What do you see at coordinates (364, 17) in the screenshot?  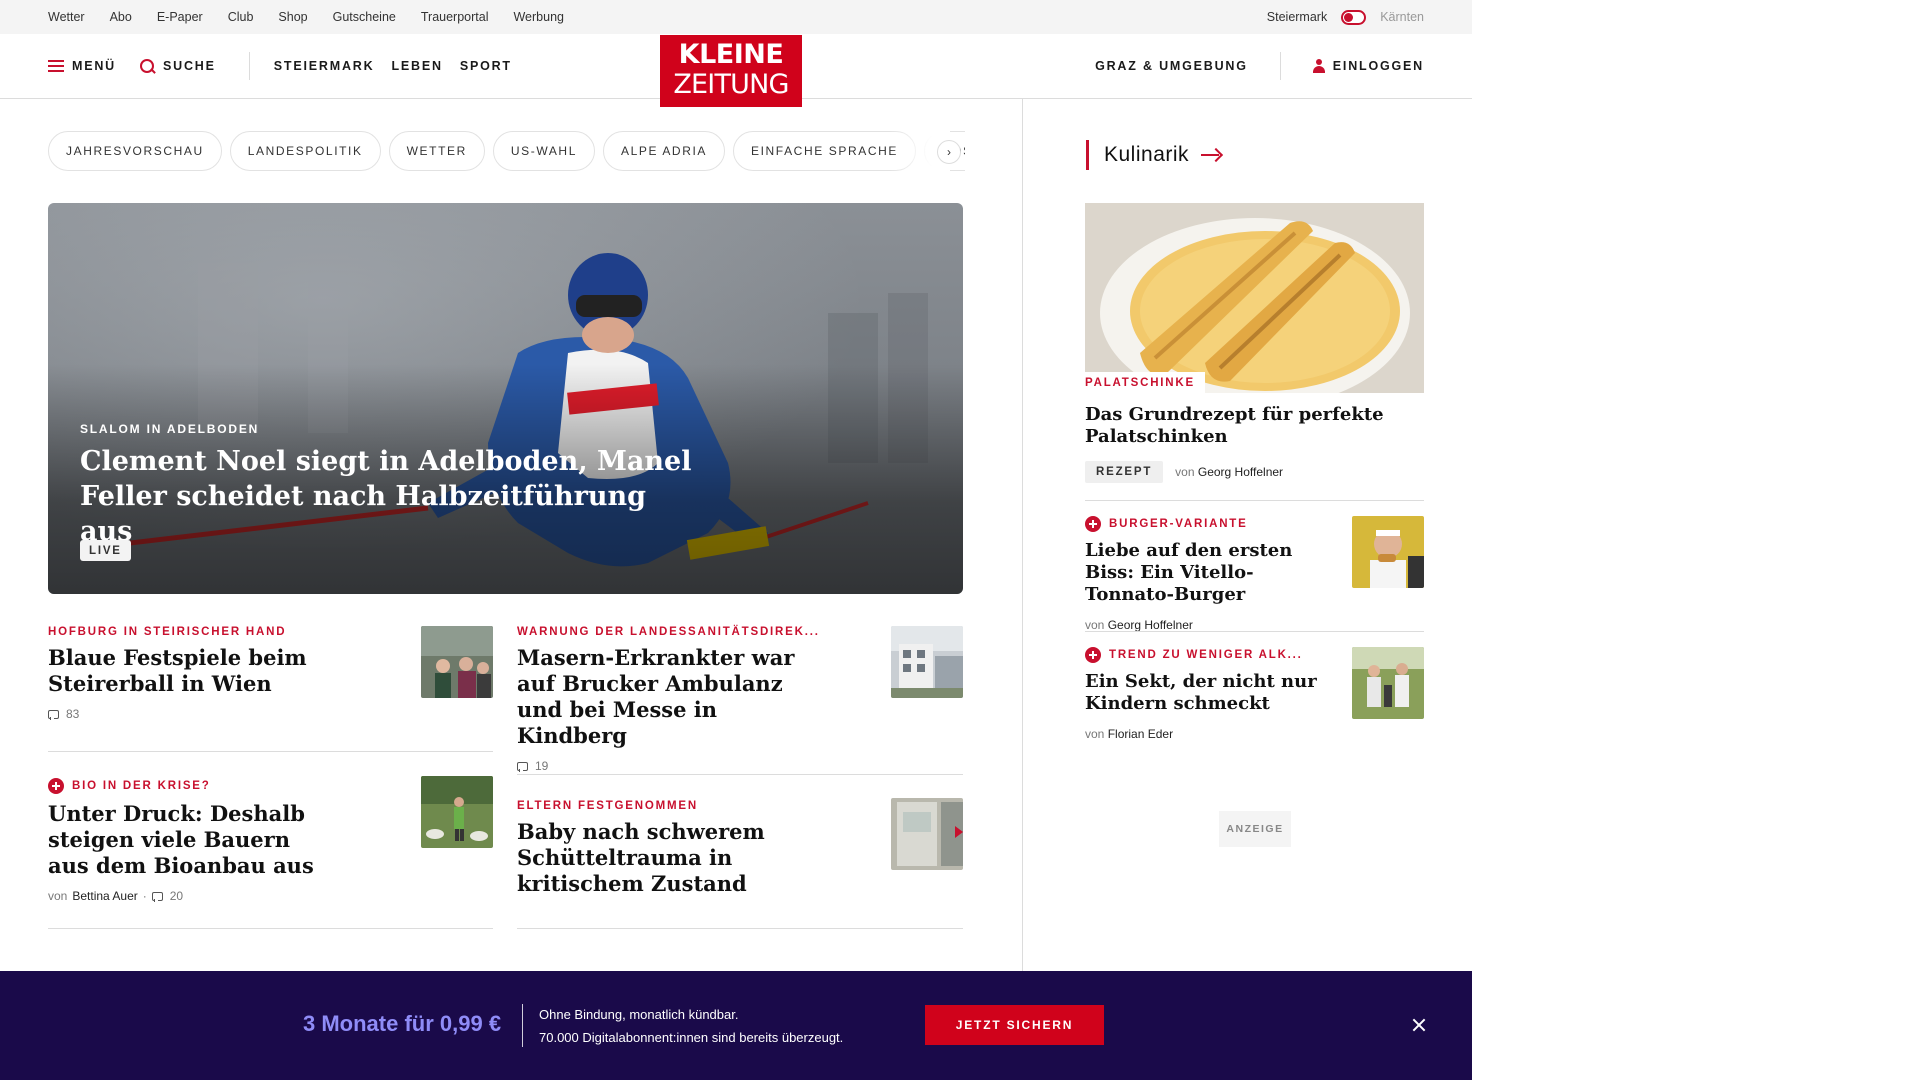 I see `utility-link-gutscheine: Gutscheine` at bounding box center [364, 17].